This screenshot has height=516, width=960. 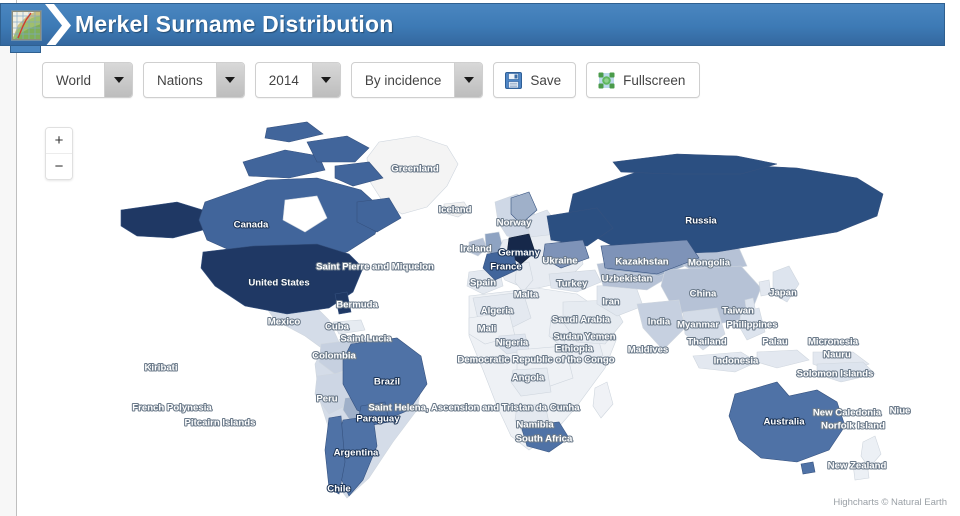 What do you see at coordinates (701, 221) in the screenshot?
I see `map-label: Russia` at bounding box center [701, 221].